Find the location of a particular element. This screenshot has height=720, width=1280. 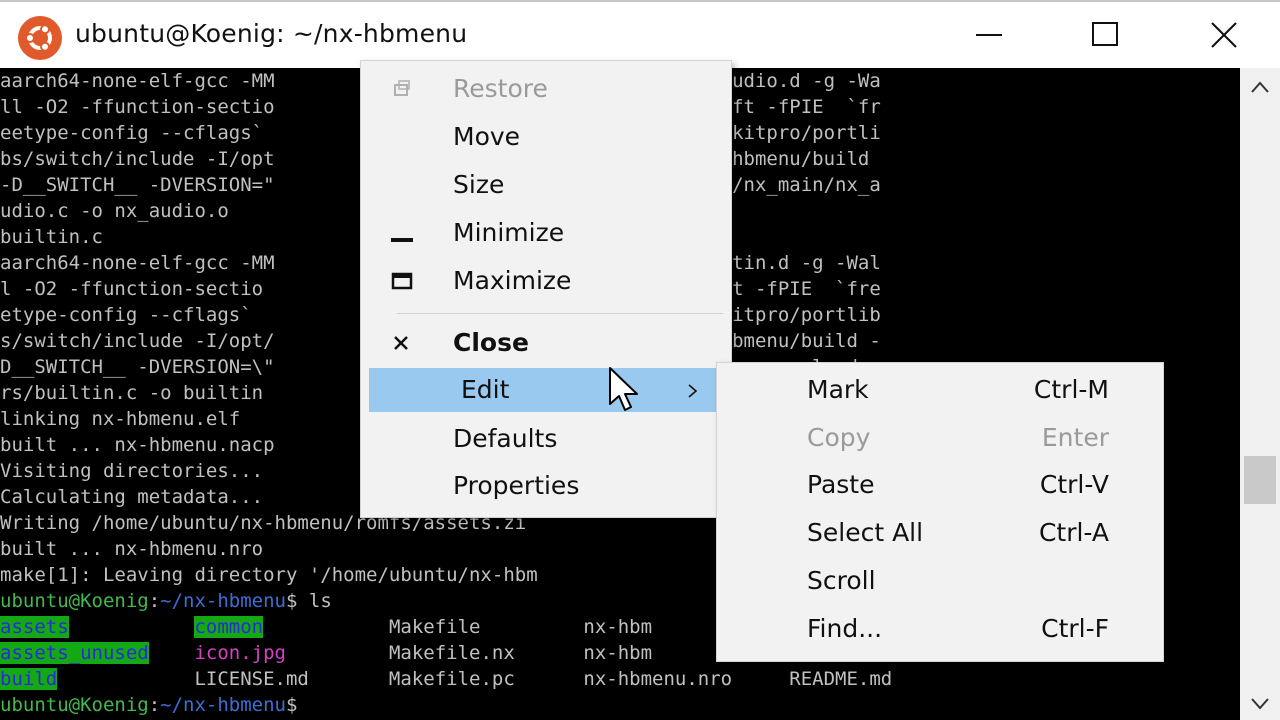

terminal-text: etype-config --cflags` is located at coordinates (132, 315).